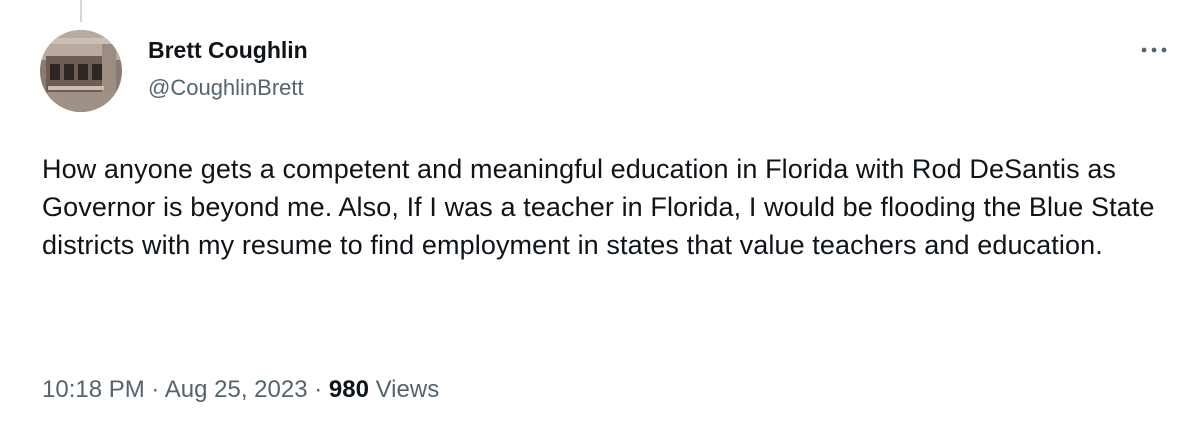 The height and width of the screenshot is (436, 1200). Describe the element at coordinates (349, 389) in the screenshot. I see `views-count: 980` at that location.